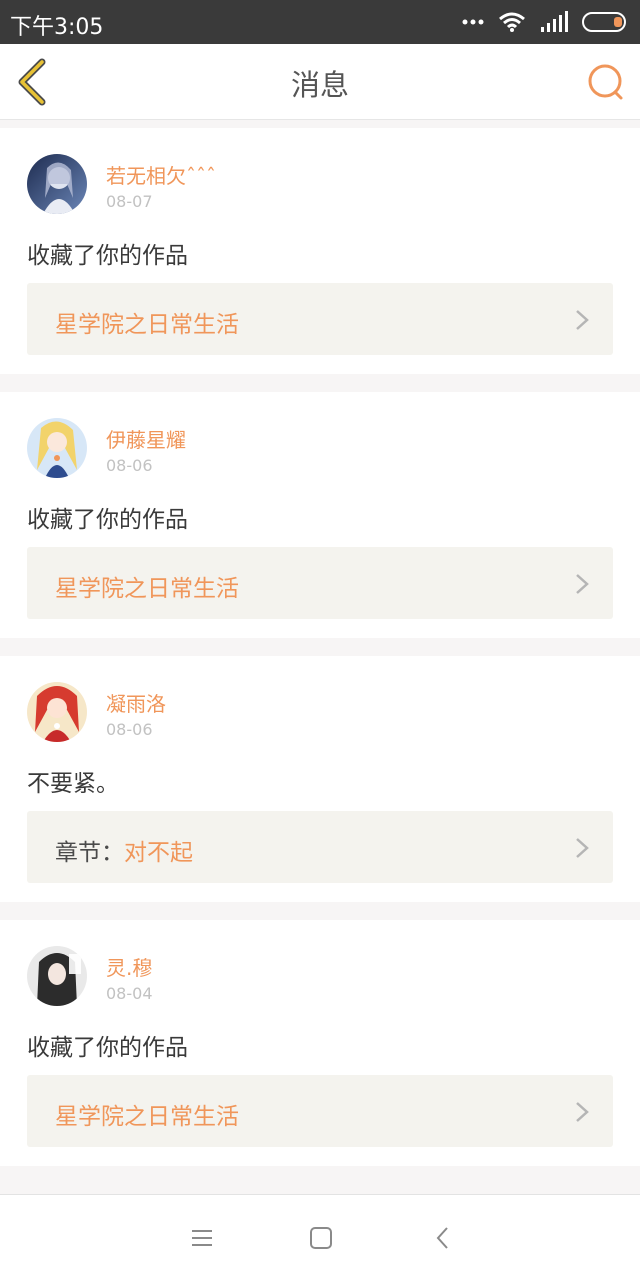 The image size is (640, 1280). What do you see at coordinates (129, 993) in the screenshot?
I see `message-date: 08-04` at bounding box center [129, 993].